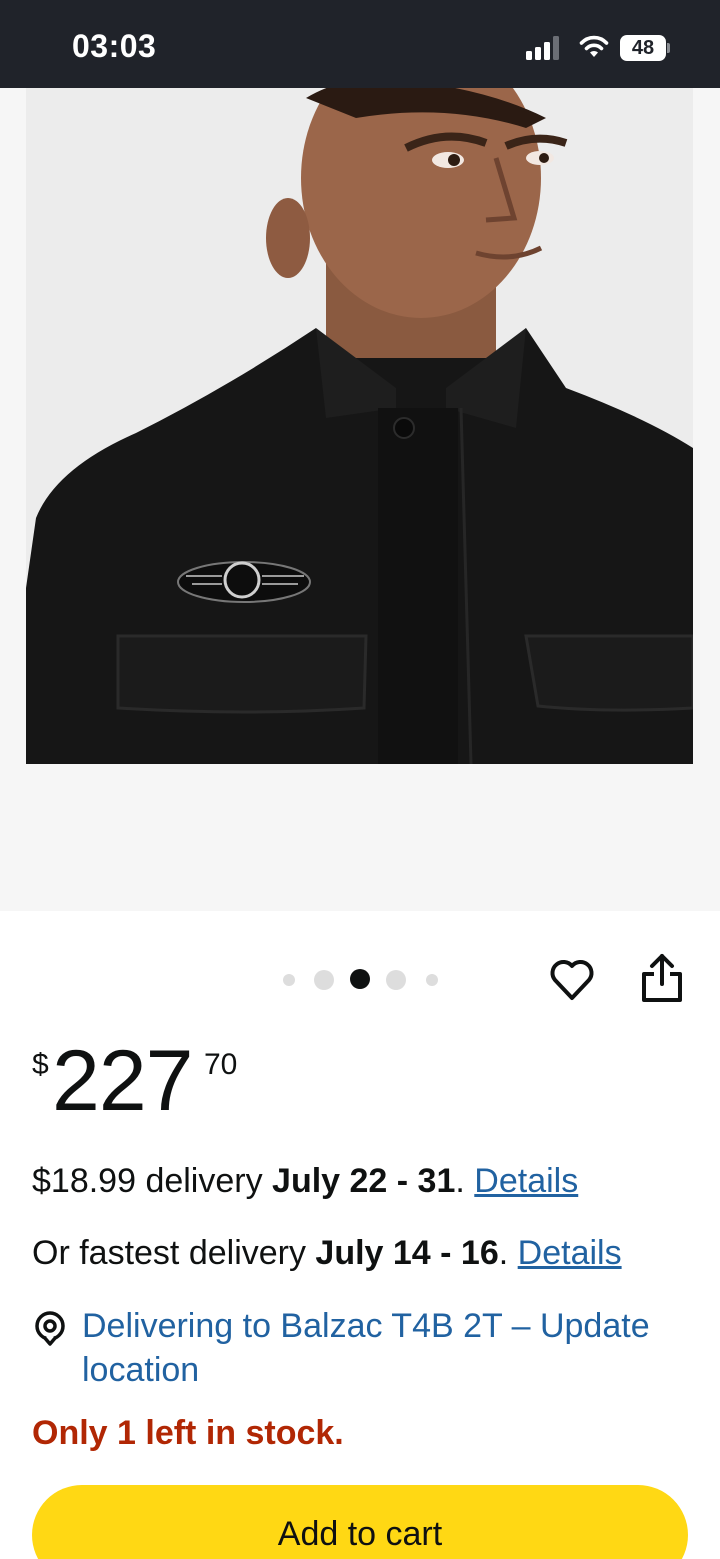  What do you see at coordinates (572, 980) in the screenshot?
I see `heart-icon` at bounding box center [572, 980].